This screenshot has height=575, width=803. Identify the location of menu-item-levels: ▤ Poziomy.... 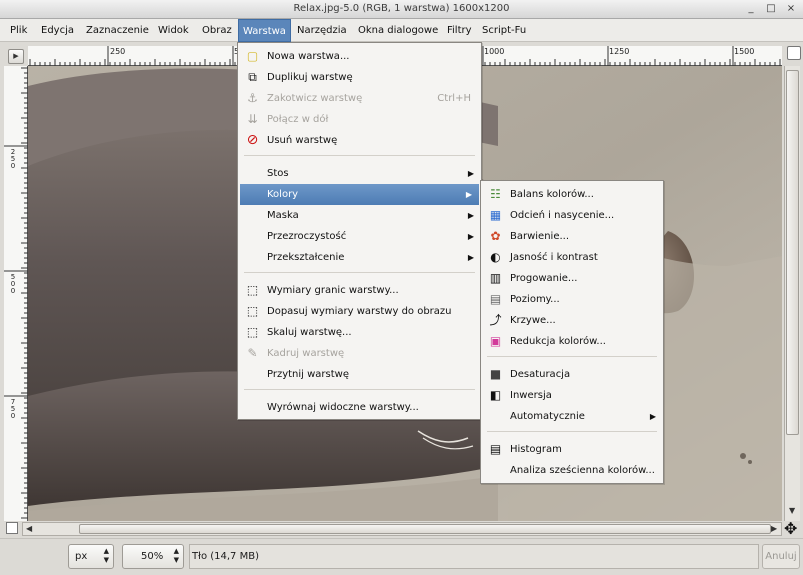
(572, 299).